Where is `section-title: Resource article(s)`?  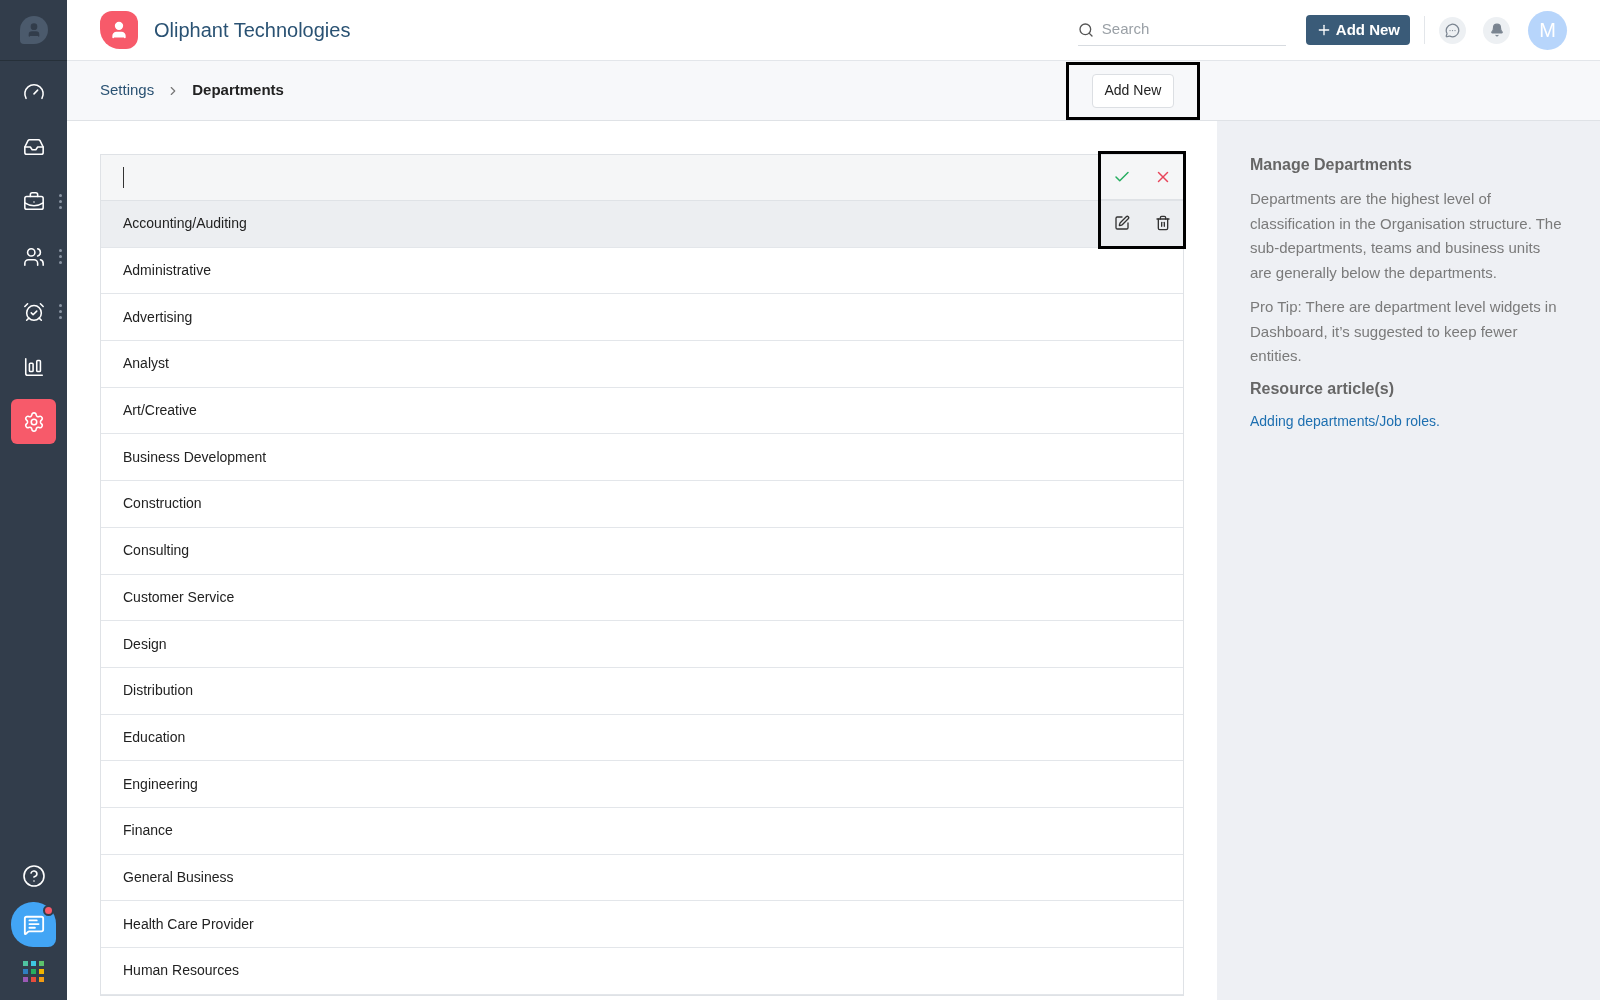
section-title: Resource article(s) is located at coordinates (1323, 388).